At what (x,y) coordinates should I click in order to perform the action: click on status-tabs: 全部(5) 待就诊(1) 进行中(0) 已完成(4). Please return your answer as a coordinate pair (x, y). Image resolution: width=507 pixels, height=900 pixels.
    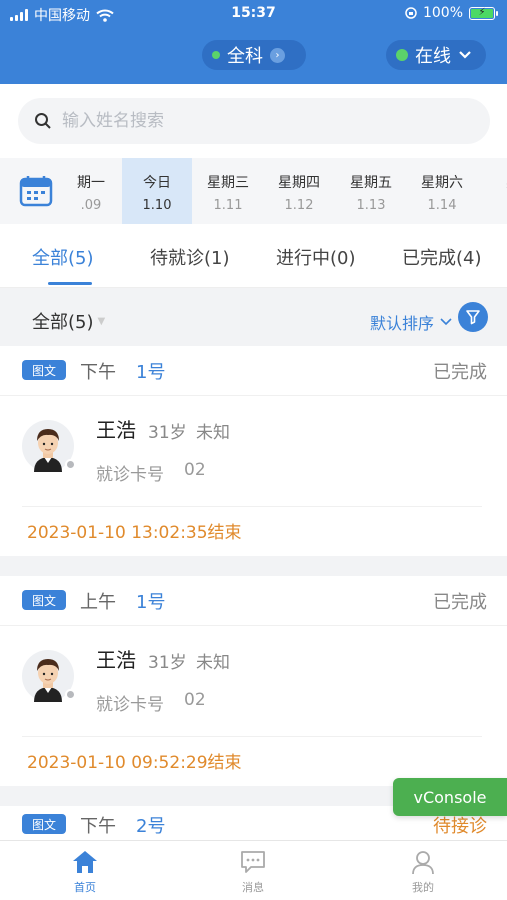
    Looking at the image, I should click on (253, 256).